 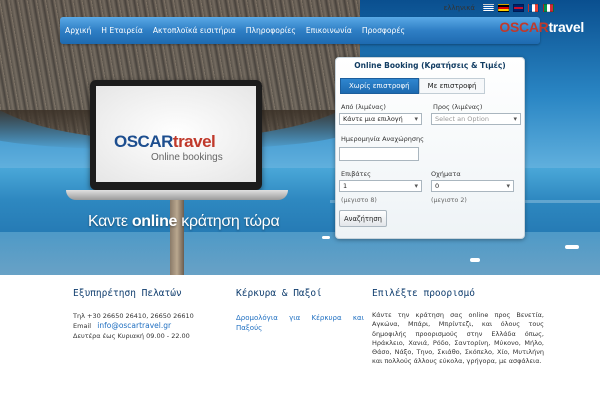 I want to click on booking-title: Online Booking (Κρατήσεις & Τιμές), so click(x=430, y=65).